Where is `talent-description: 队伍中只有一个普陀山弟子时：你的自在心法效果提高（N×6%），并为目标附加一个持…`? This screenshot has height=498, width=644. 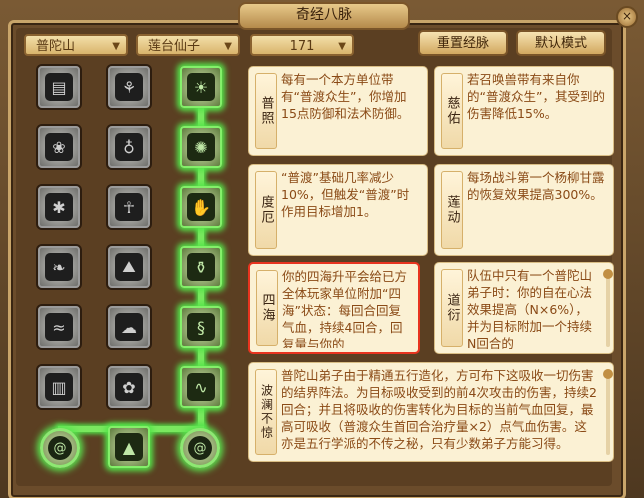 talent-description: 队伍中只有一个普陀山弟子时：你的自在心法效果提高（N×6%），并为目标附加一个持… is located at coordinates (530, 308).